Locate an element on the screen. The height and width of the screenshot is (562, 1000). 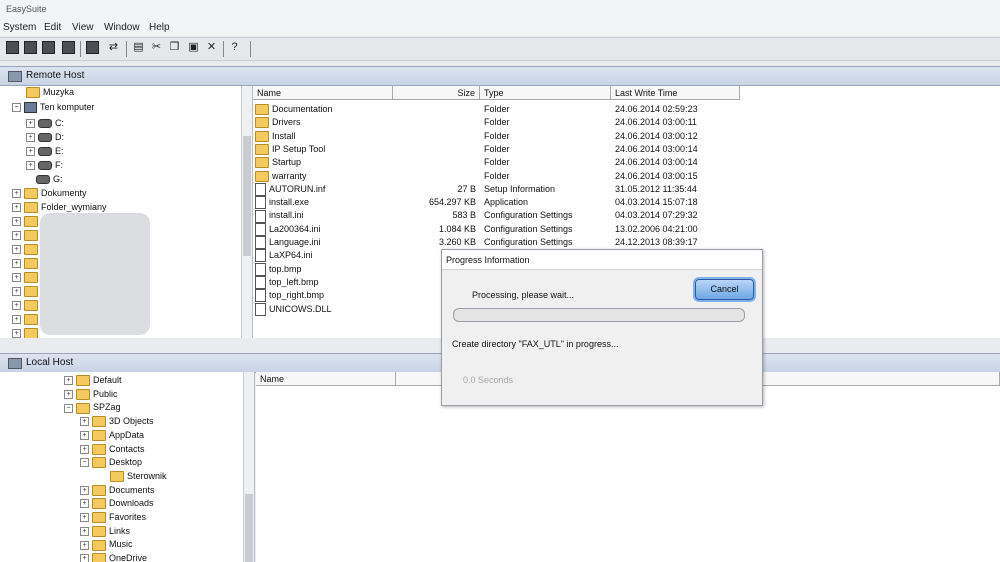
tree-item-muzyka: Muzyka is located at coordinates (50, 92).